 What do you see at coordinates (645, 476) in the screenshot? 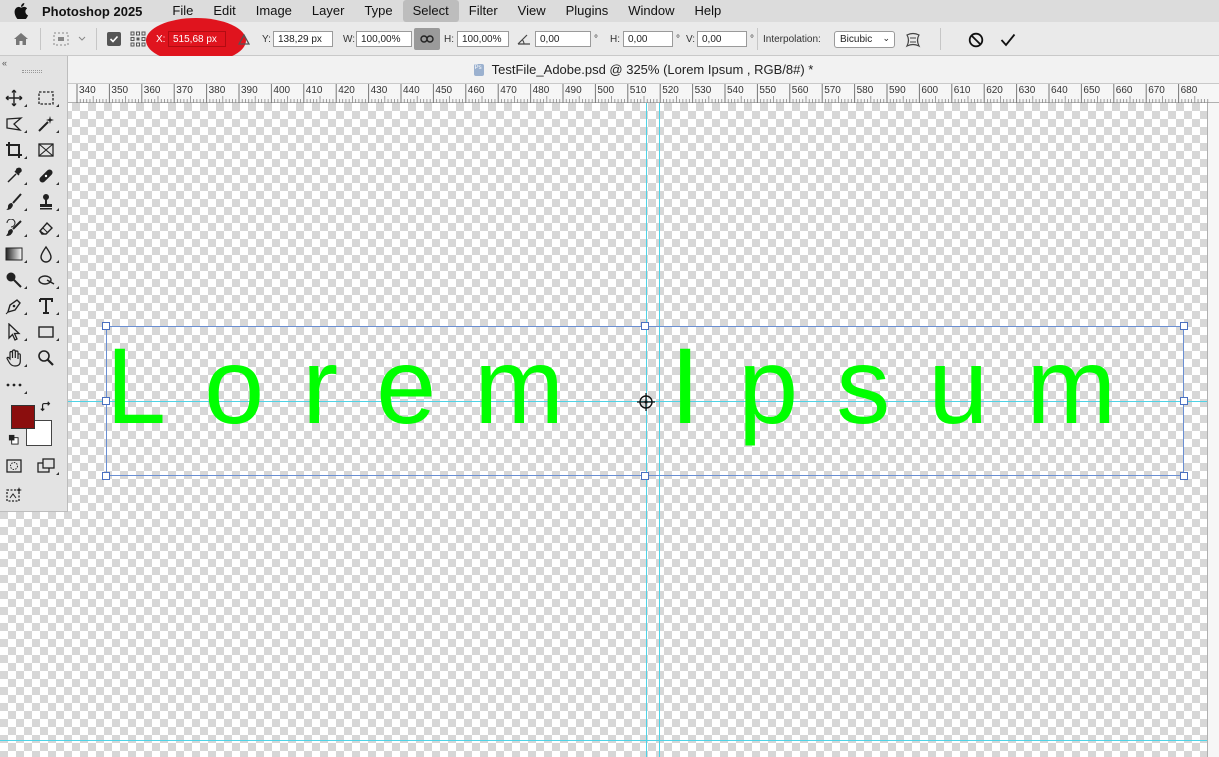
I see `transform-handle-bc` at bounding box center [645, 476].